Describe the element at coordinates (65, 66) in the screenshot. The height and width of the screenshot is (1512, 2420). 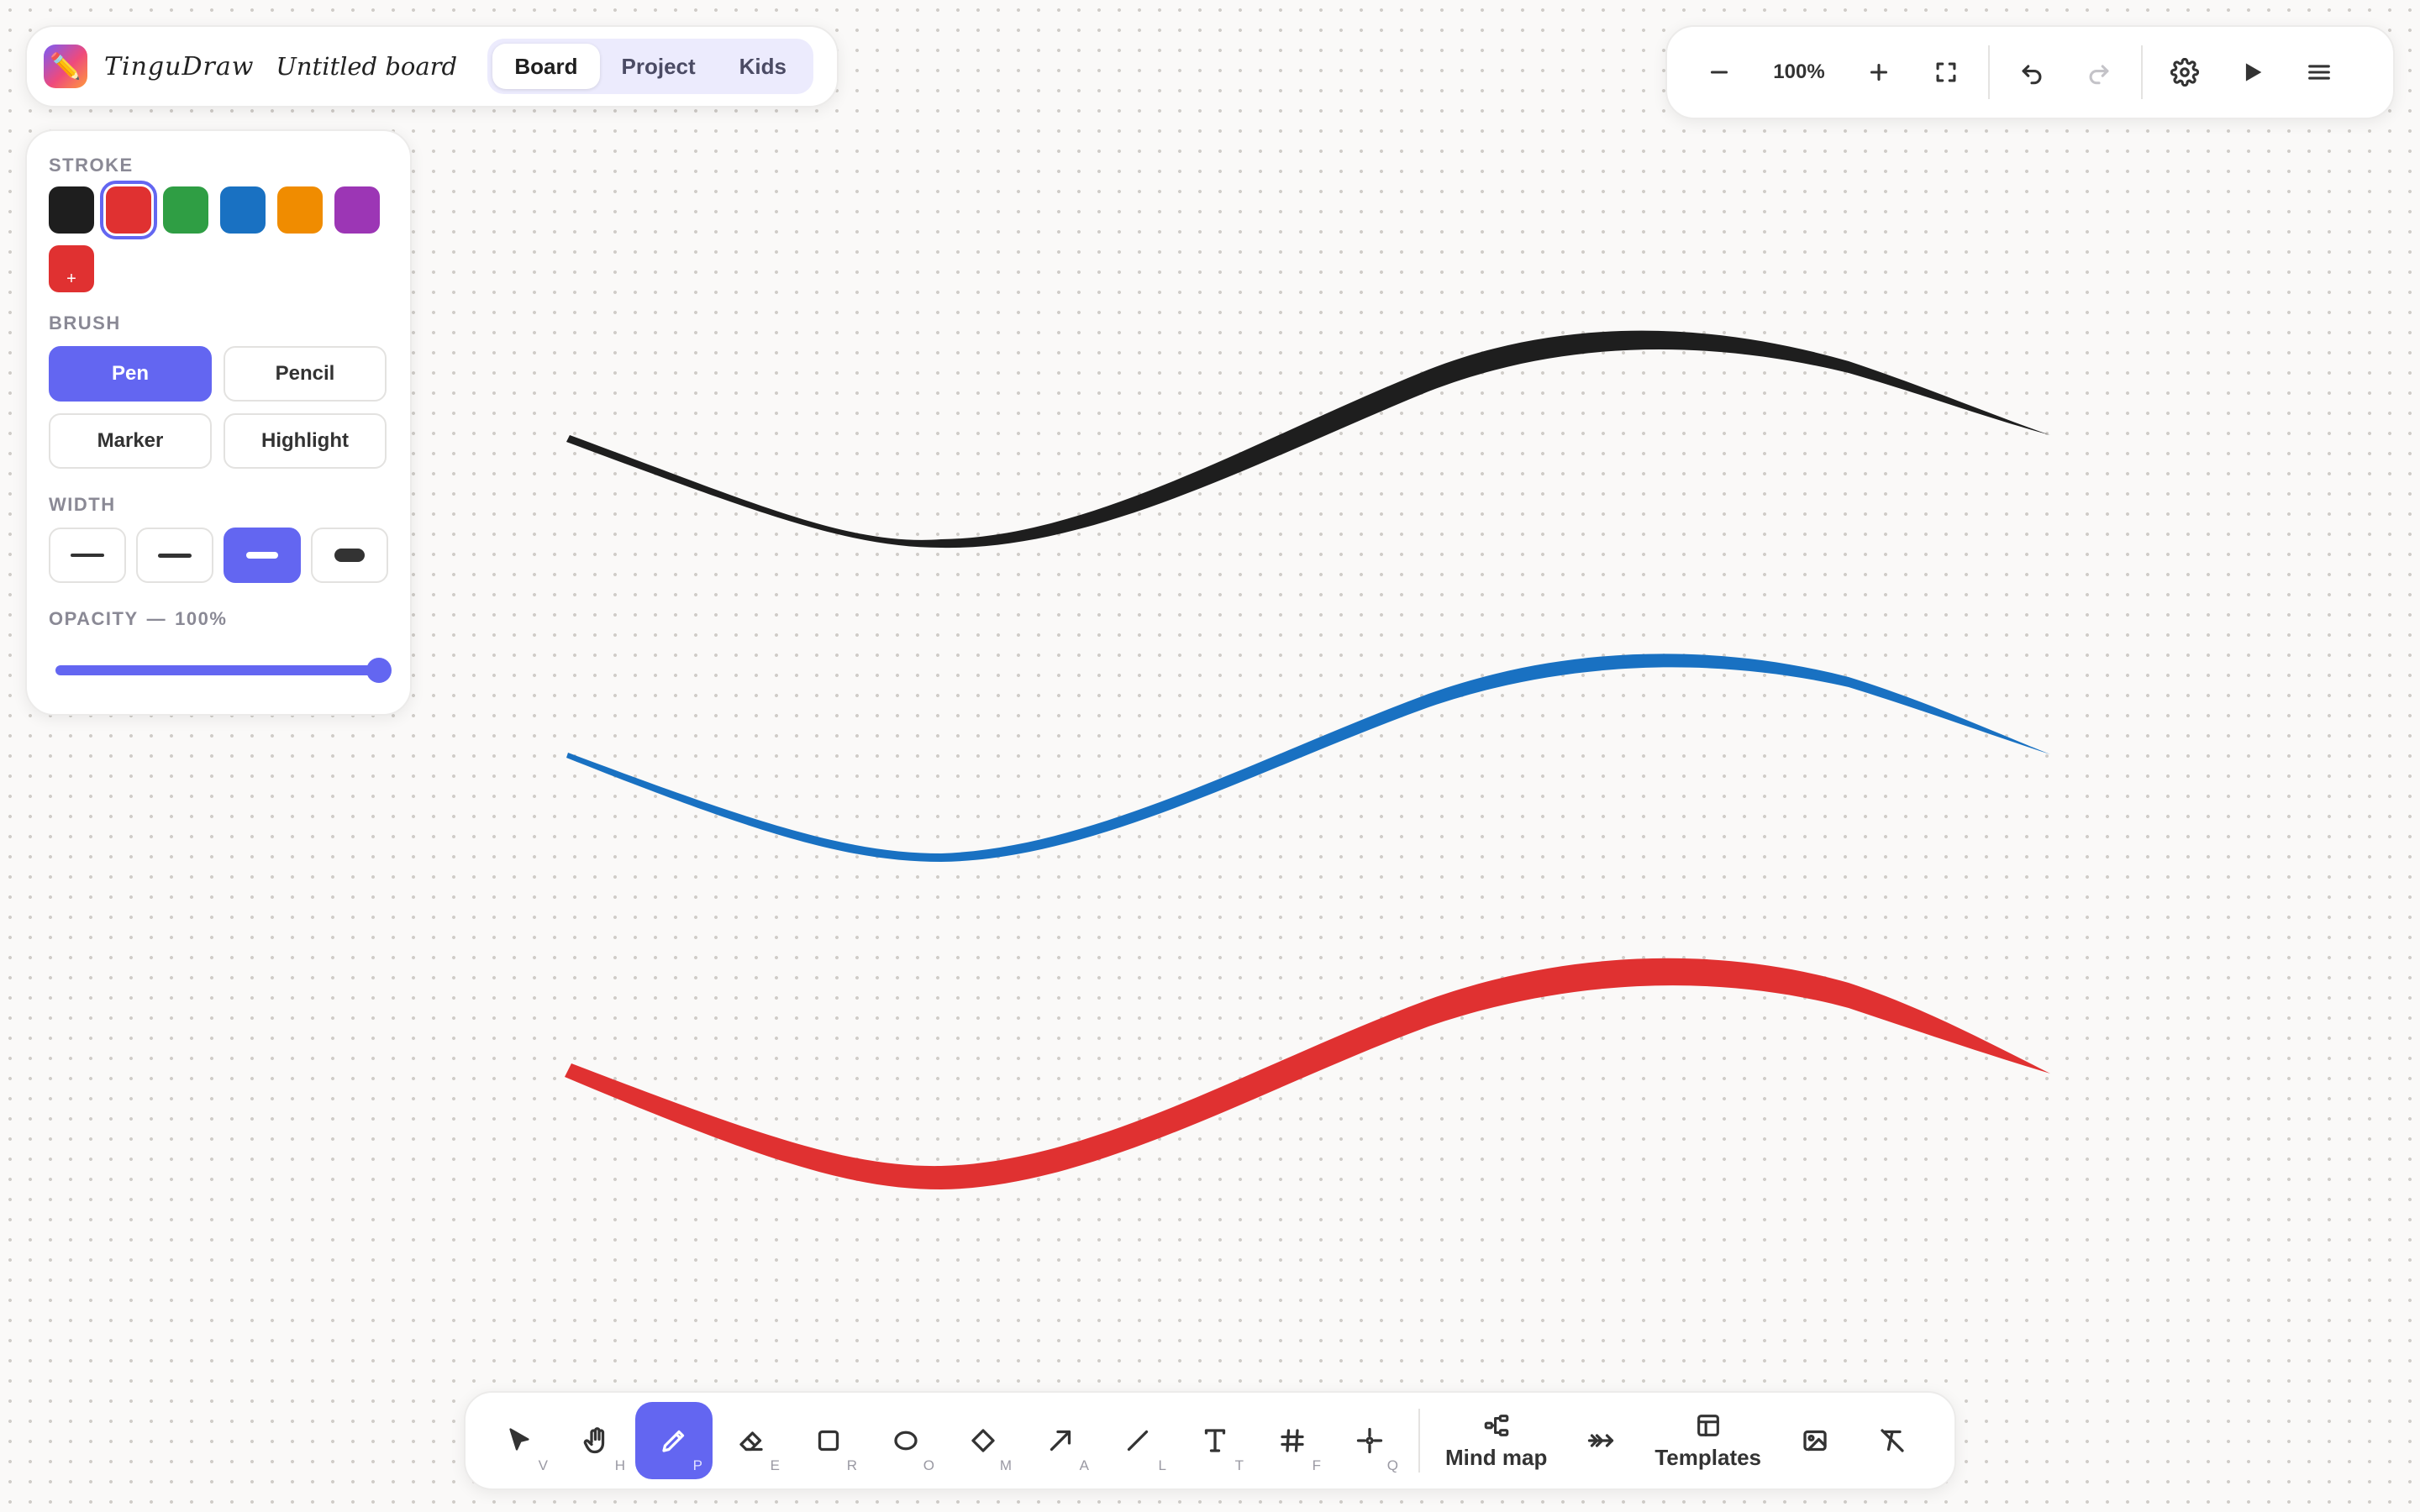
I see `app-logo-icon: ✏️` at that location.